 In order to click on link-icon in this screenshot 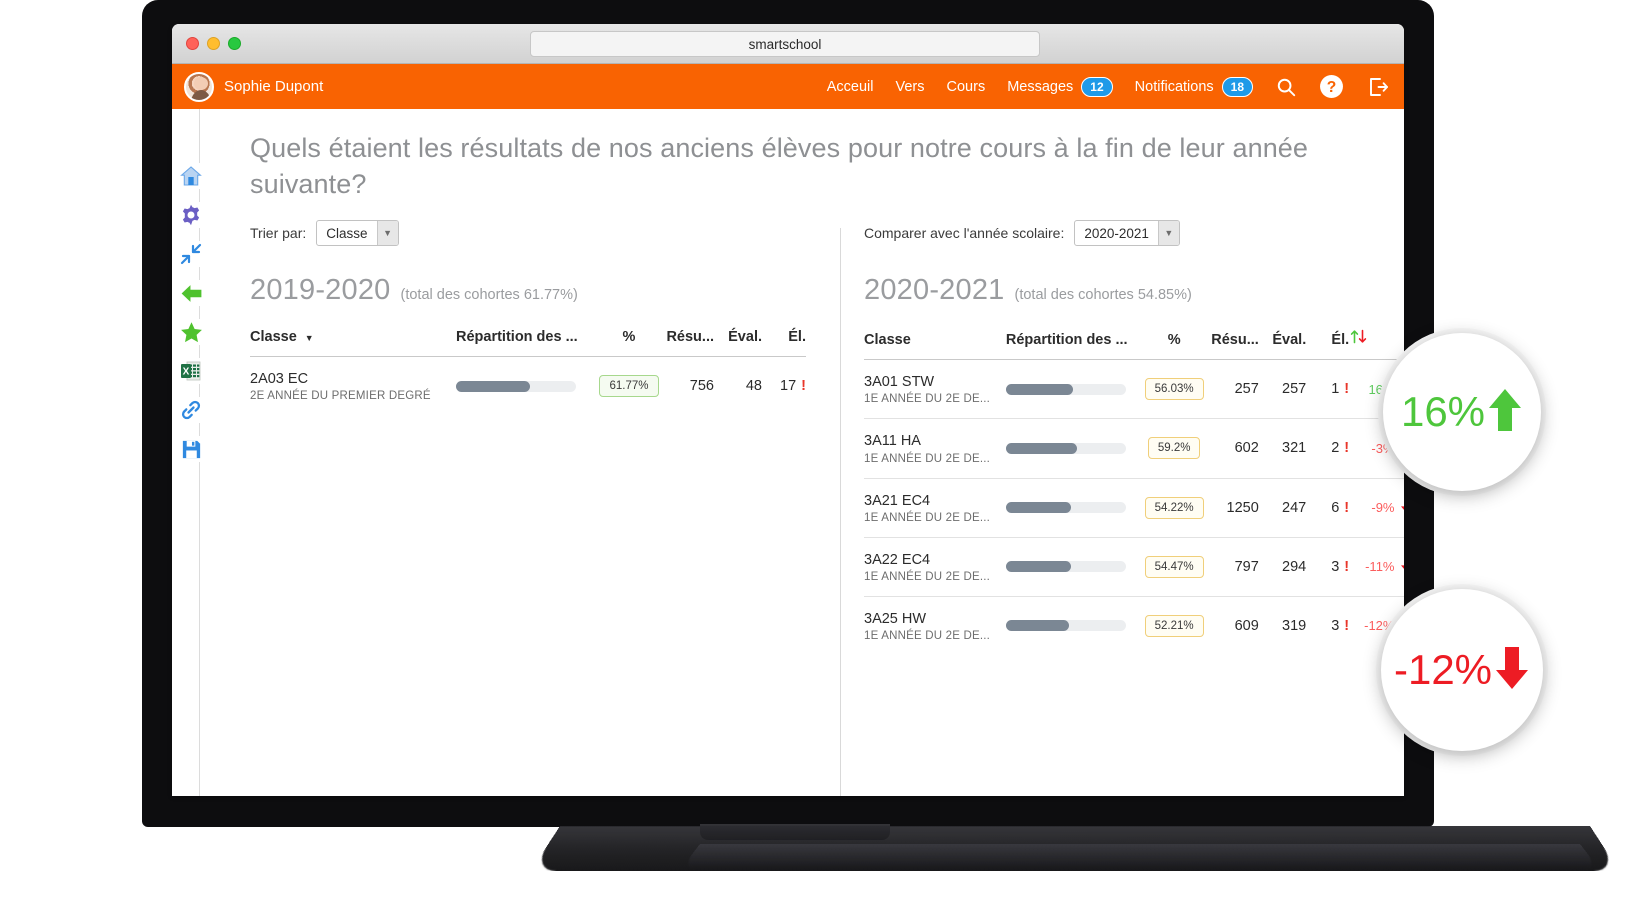, I will do `click(191, 410)`.